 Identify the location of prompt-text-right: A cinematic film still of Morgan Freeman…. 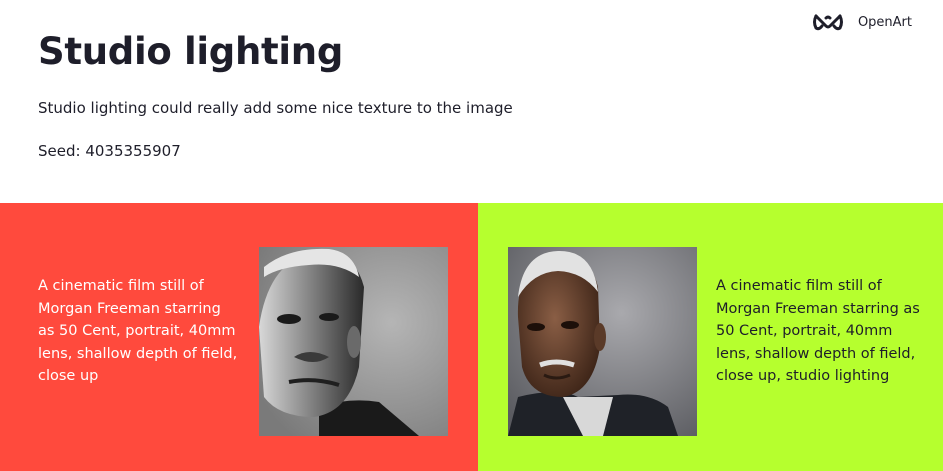
(818, 331).